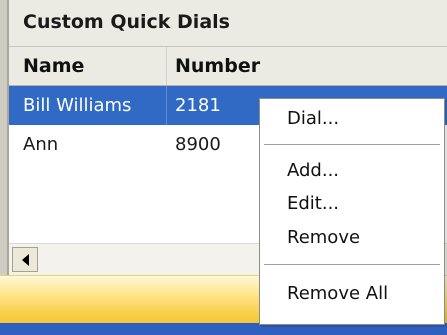  What do you see at coordinates (228, 23) in the screenshot?
I see `panel-title: Custom Quick Dials` at bounding box center [228, 23].